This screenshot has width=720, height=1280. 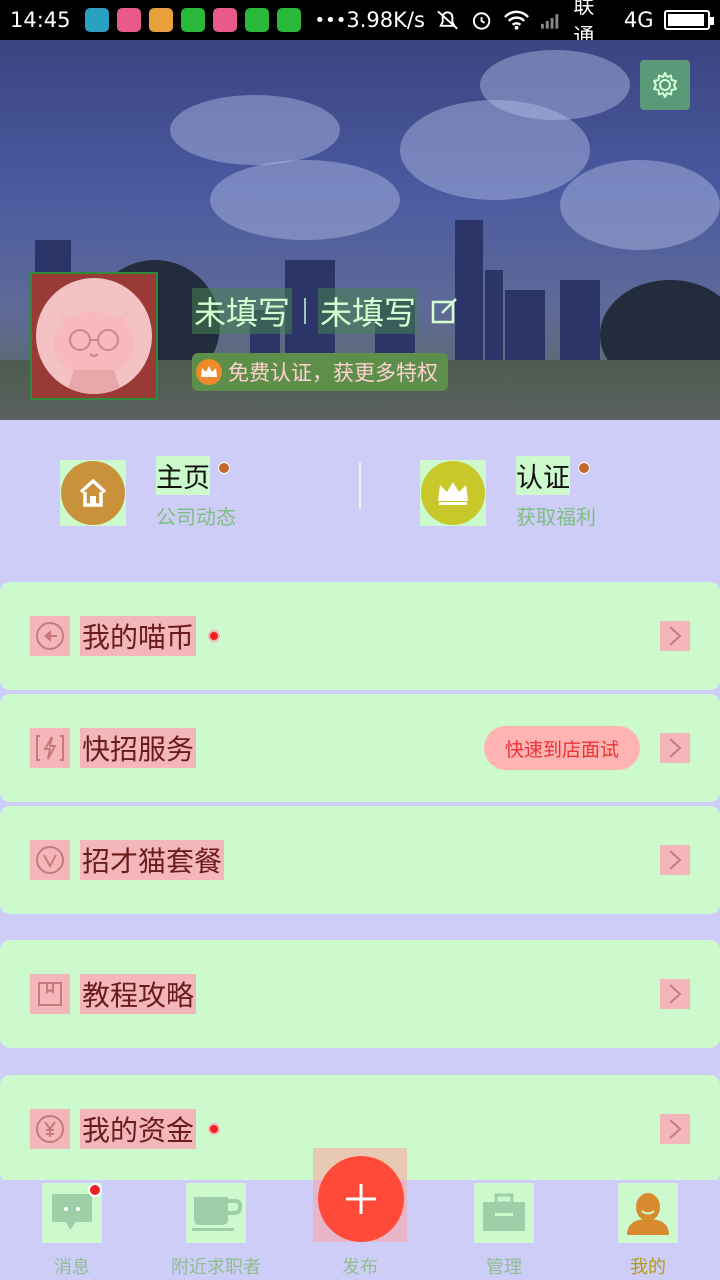 I want to click on briefcase-icon, so click(x=504, y=1212).